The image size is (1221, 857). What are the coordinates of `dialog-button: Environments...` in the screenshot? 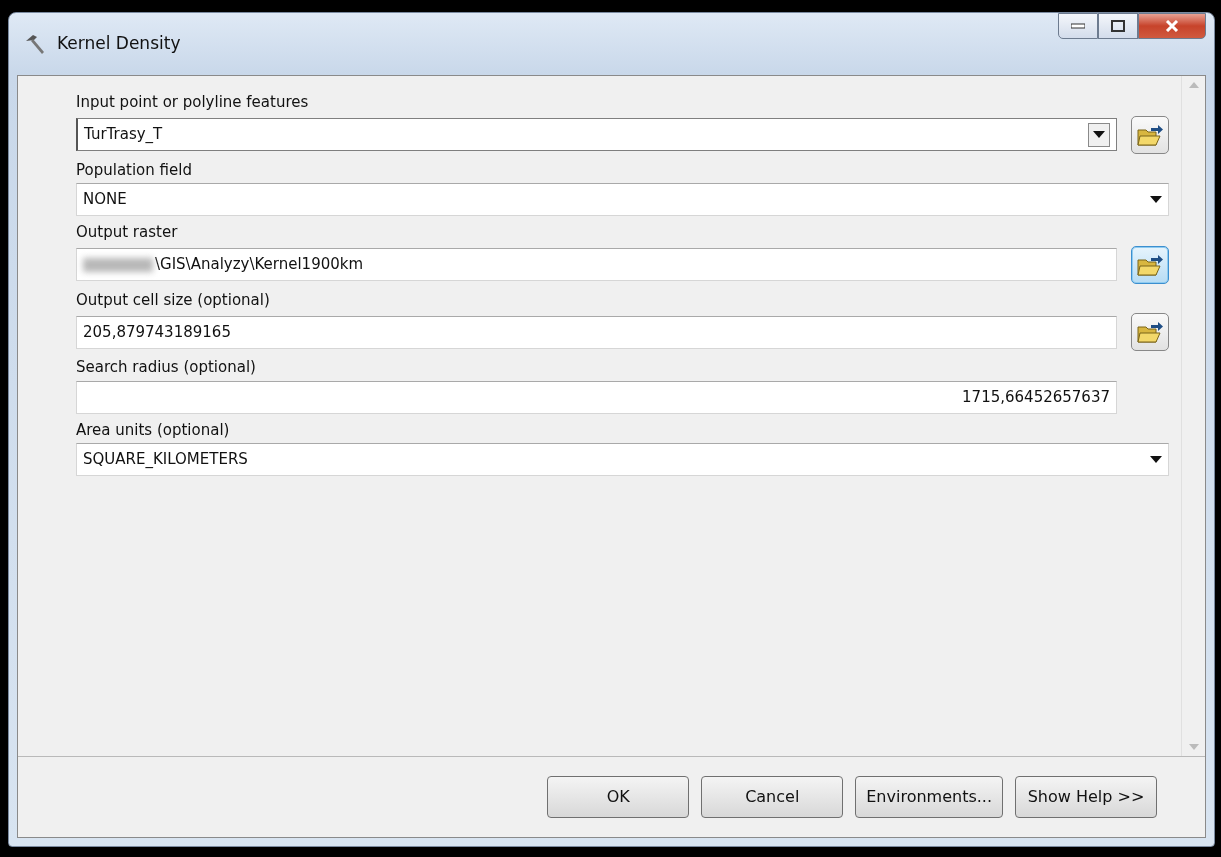 It's located at (929, 797).